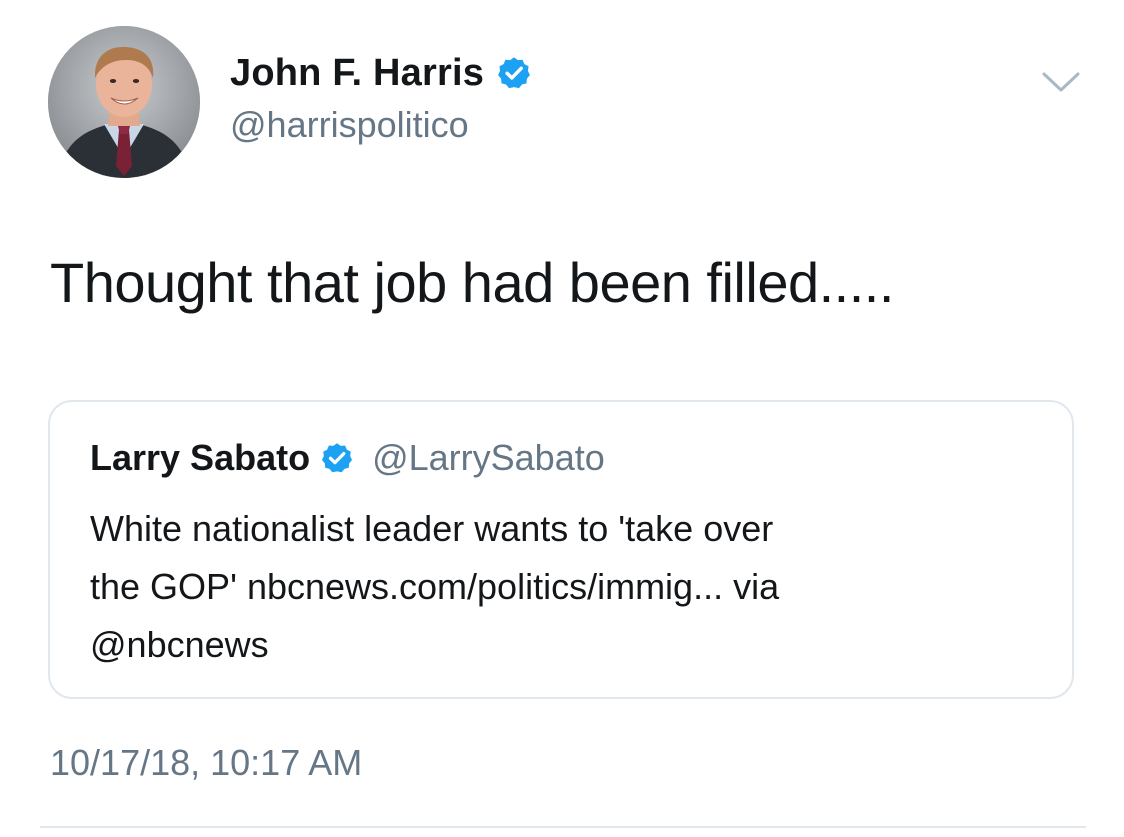 This screenshot has width=1124, height=837. I want to click on tweet-timestamp: 10/17/18, 10:17 AM, so click(206, 762).